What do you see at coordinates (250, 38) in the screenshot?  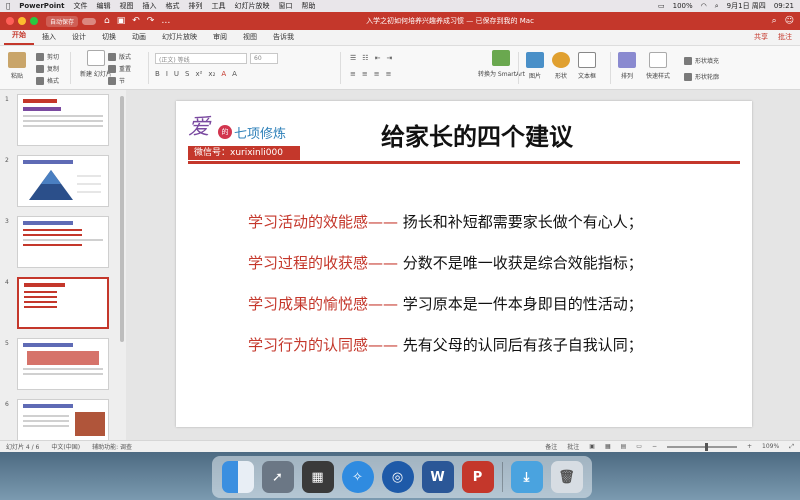 I see `tab-view: 视图` at bounding box center [250, 38].